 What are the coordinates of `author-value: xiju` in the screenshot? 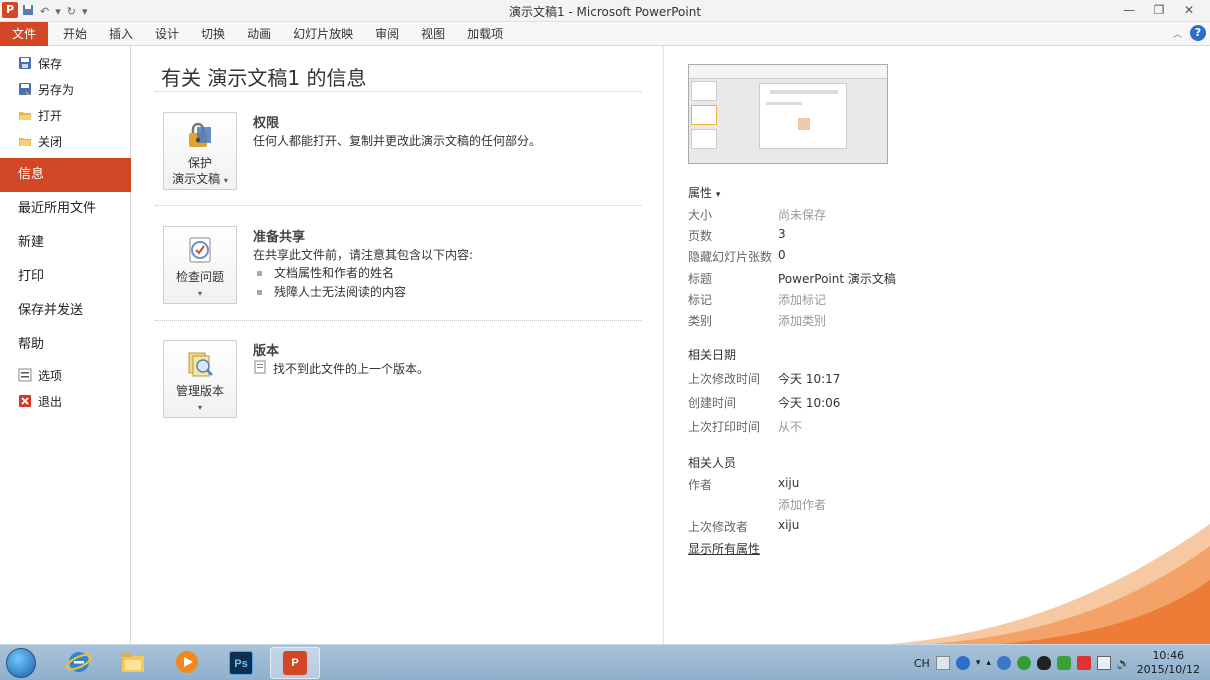 It's located at (788, 483).